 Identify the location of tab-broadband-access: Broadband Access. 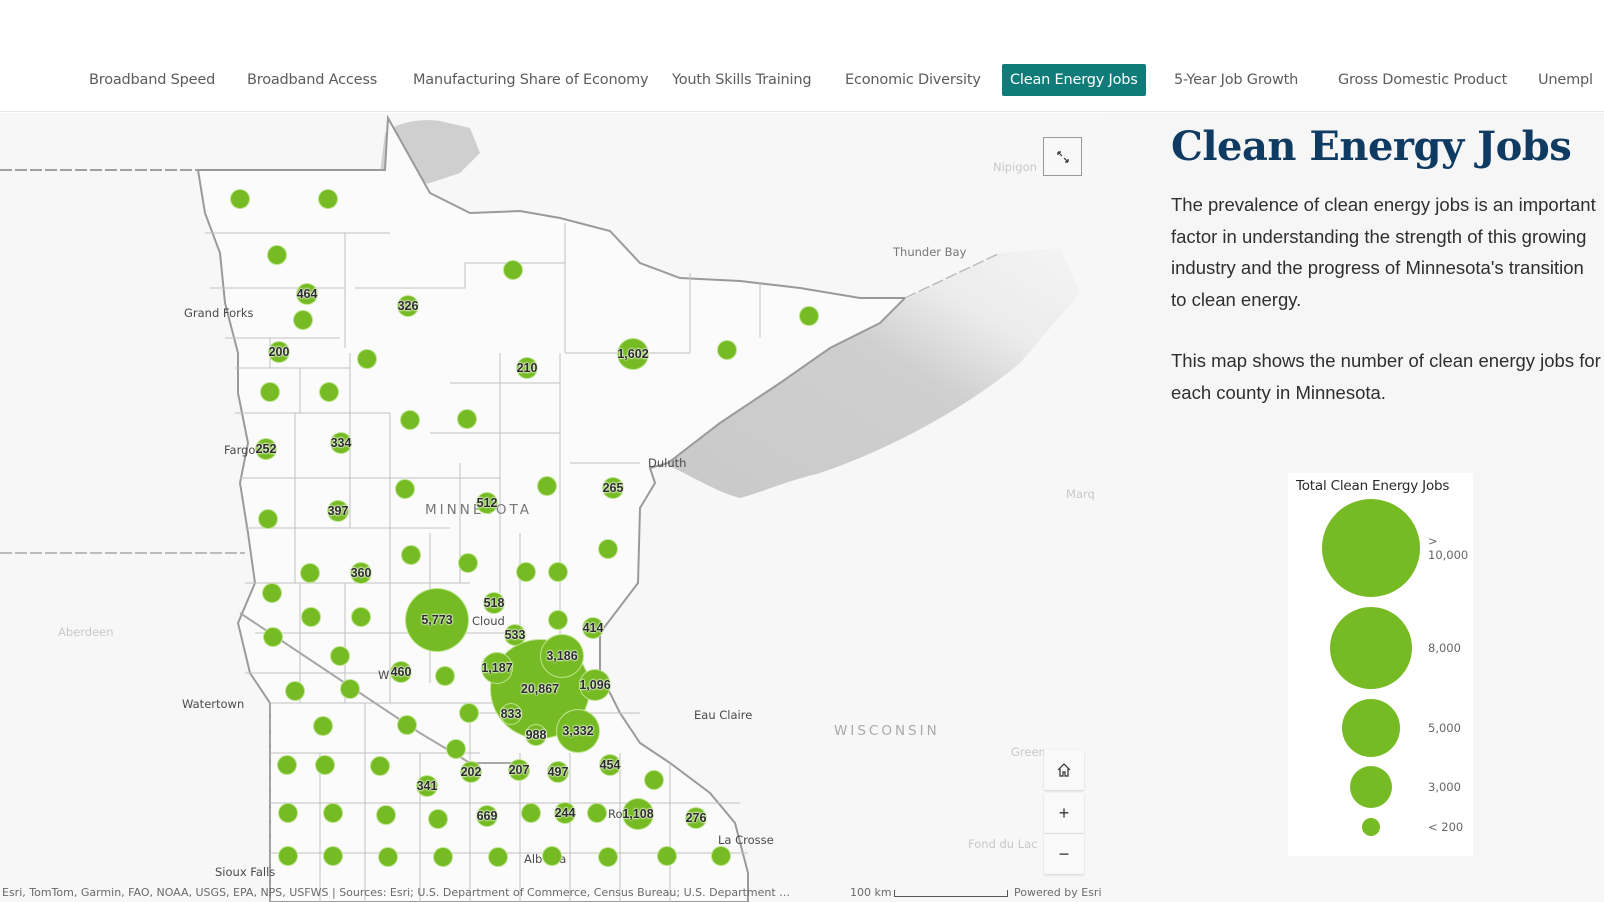
(312, 80).